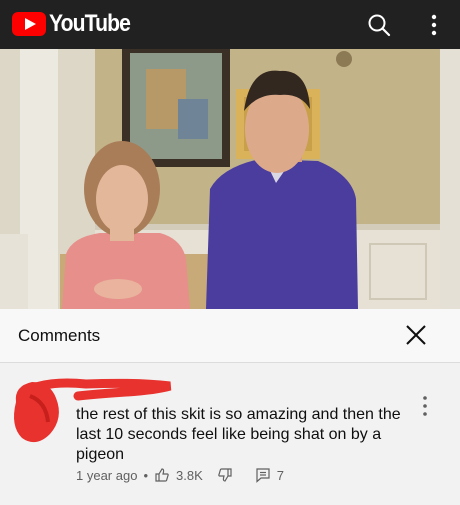  I want to click on comments-header: Comments, so click(230, 336).